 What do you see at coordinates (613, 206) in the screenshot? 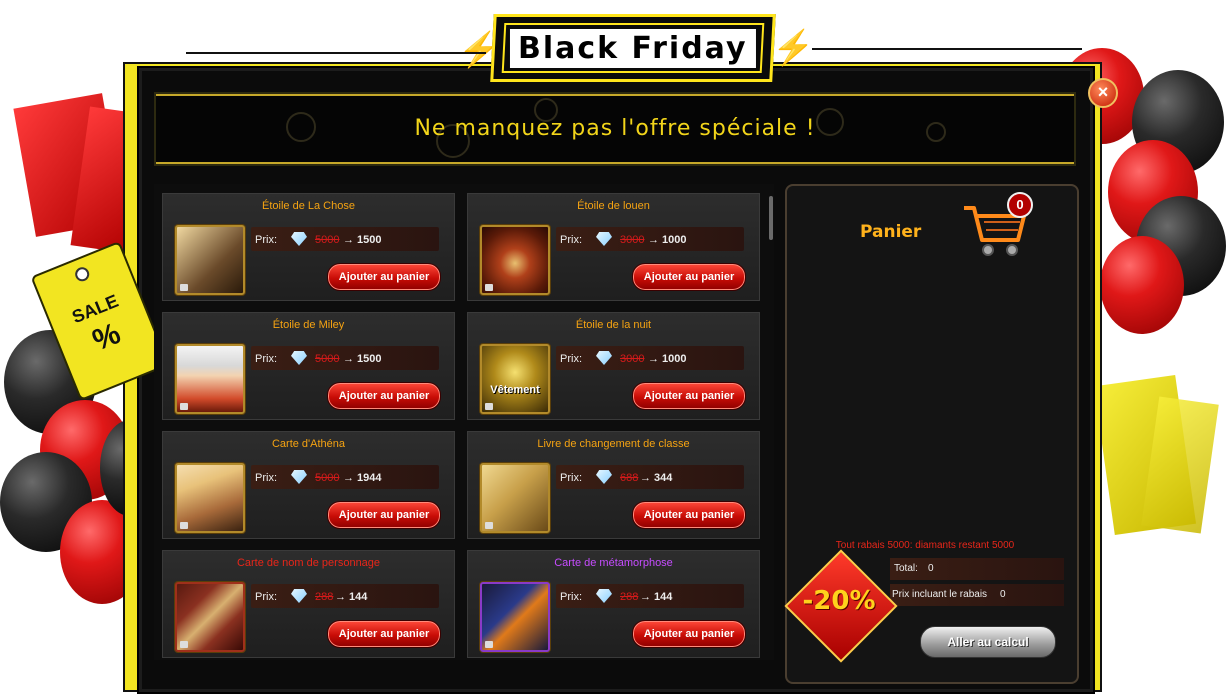
I see `item-title: Étoile de louen` at bounding box center [613, 206].